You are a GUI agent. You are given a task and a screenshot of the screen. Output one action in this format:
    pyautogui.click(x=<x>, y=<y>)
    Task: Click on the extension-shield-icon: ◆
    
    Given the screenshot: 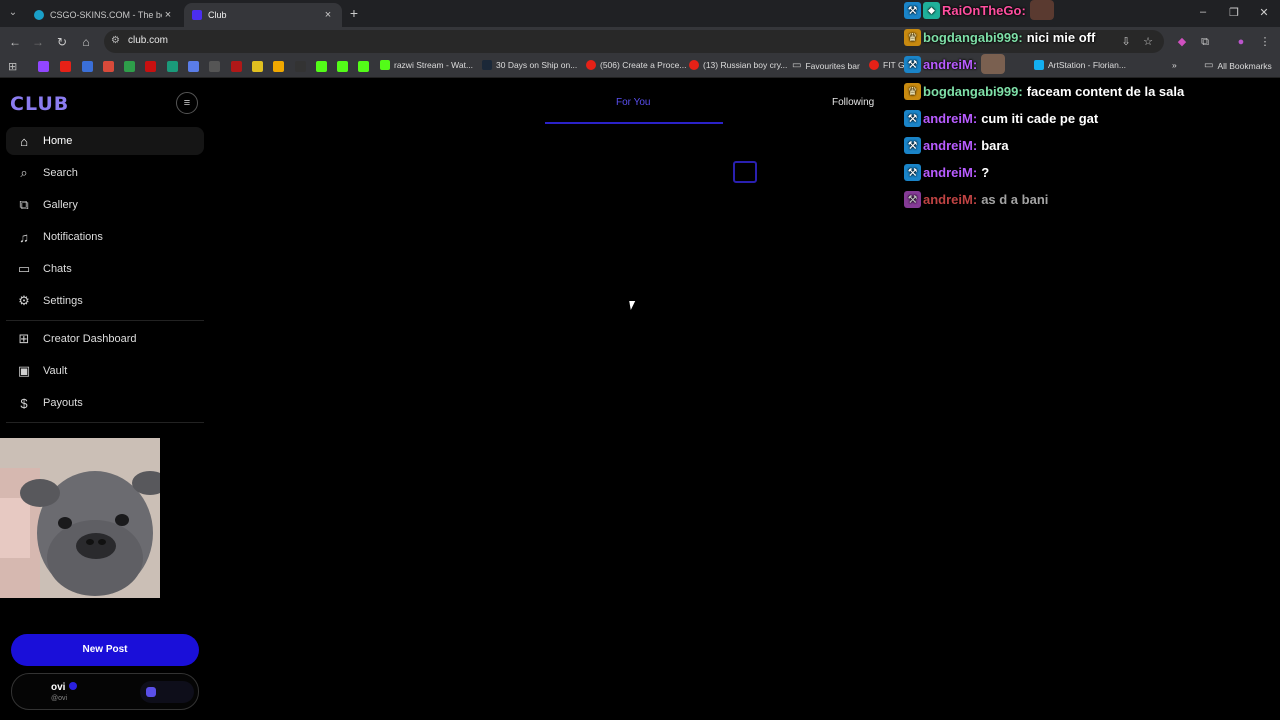 What is the action you would take?
    pyautogui.click(x=1182, y=42)
    